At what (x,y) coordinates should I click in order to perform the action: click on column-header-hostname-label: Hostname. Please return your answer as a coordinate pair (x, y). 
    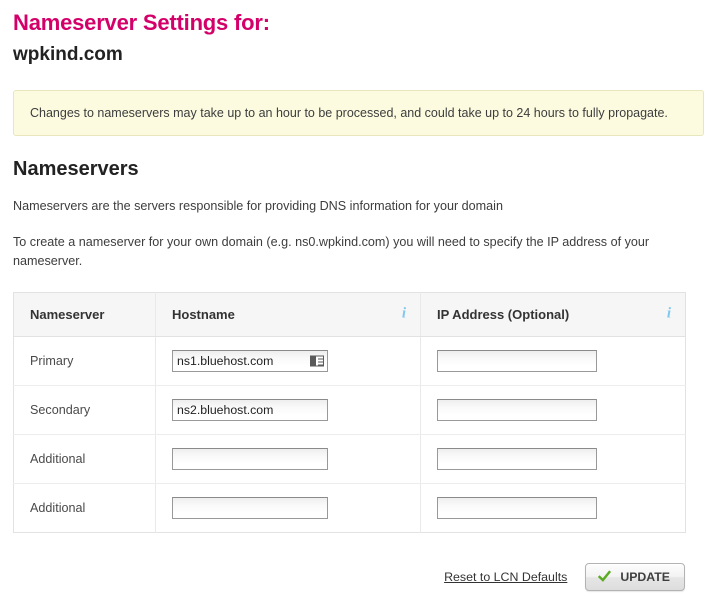
    Looking at the image, I should click on (203, 314).